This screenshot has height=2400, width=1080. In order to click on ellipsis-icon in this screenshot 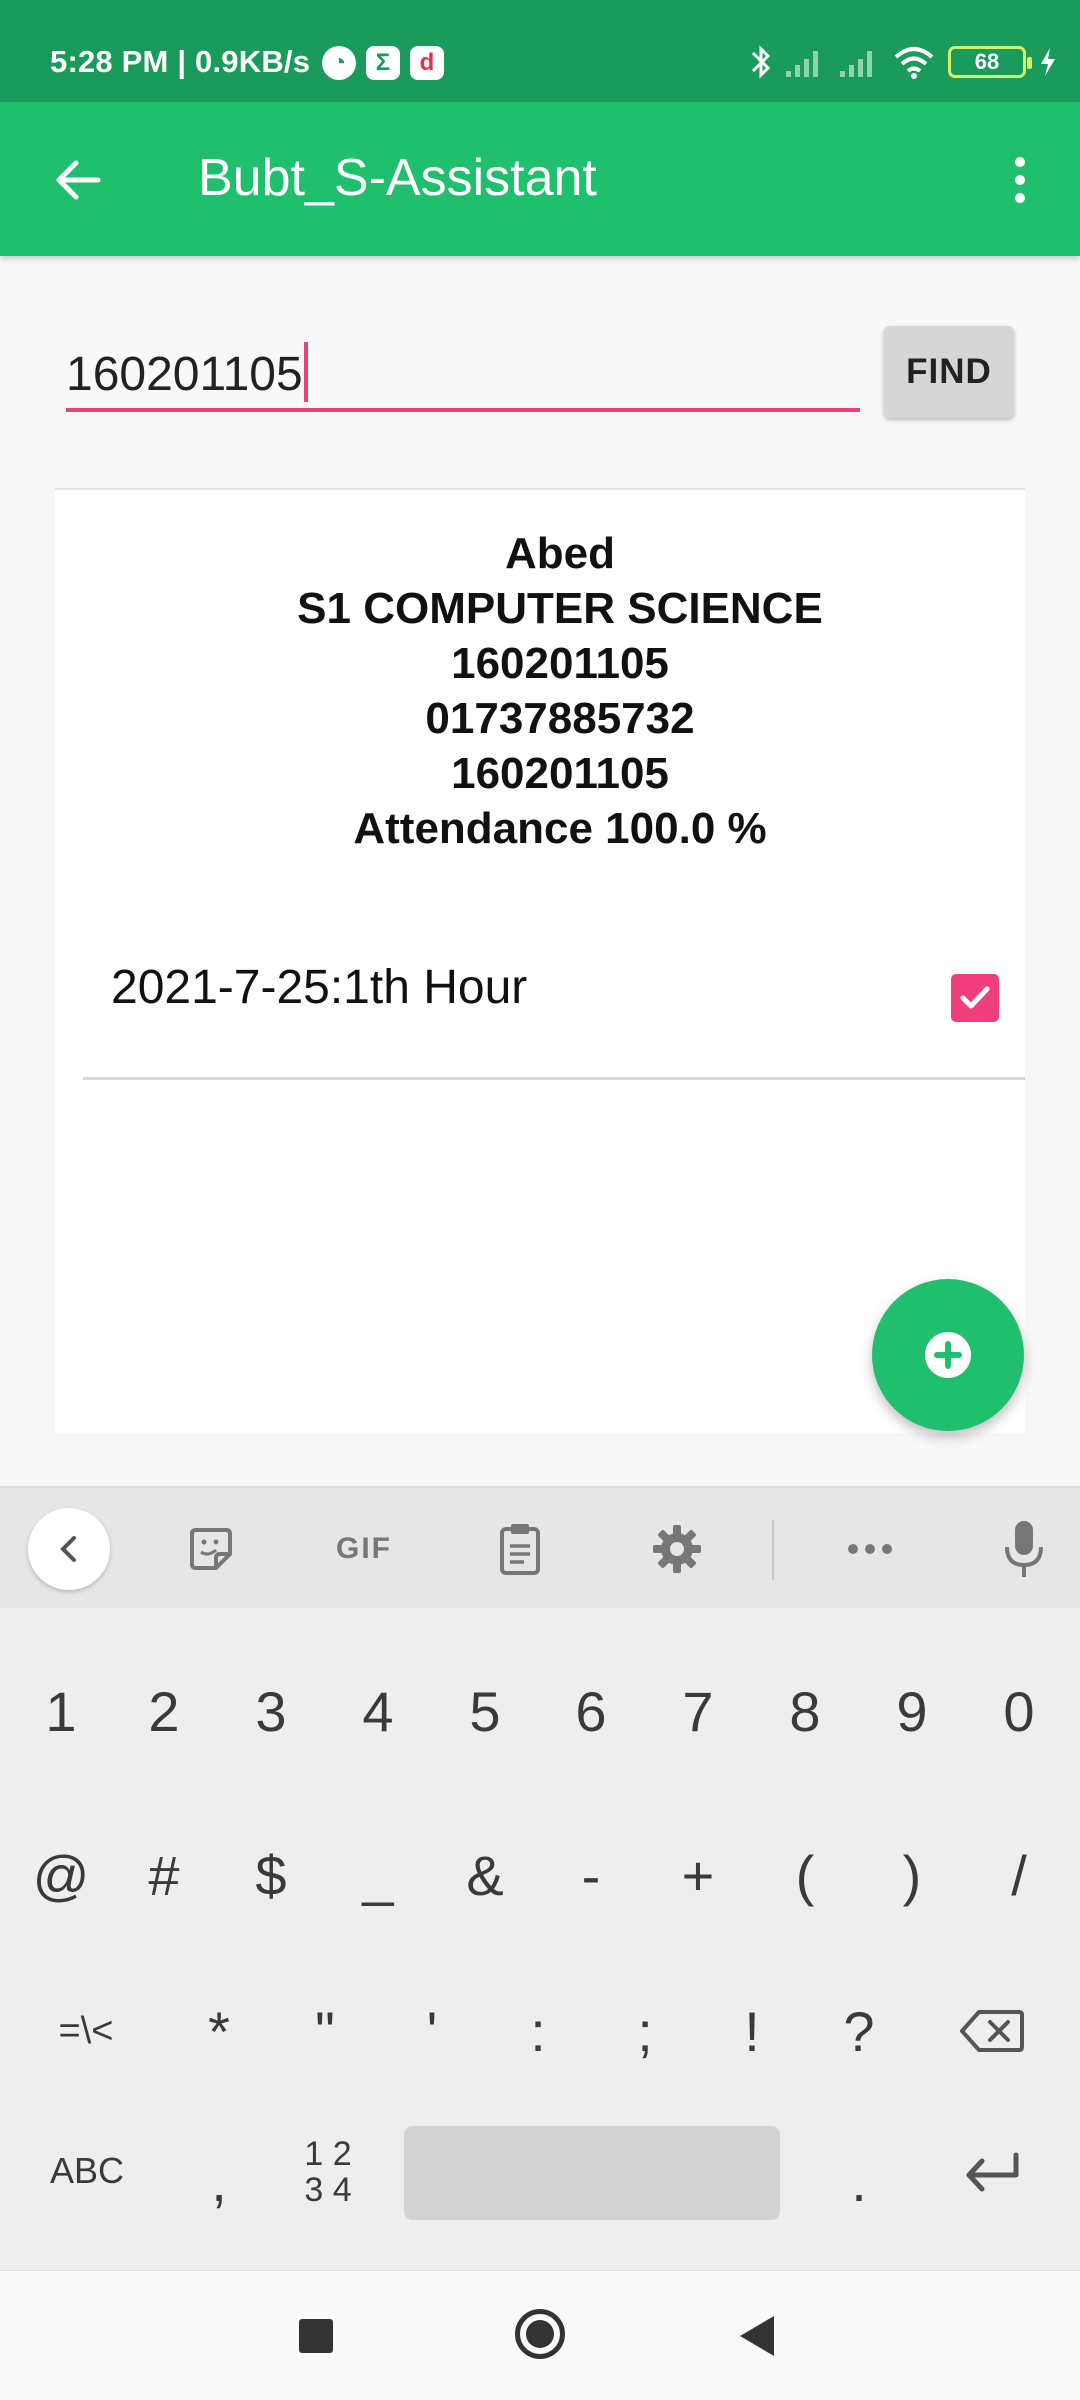, I will do `click(870, 1549)`.